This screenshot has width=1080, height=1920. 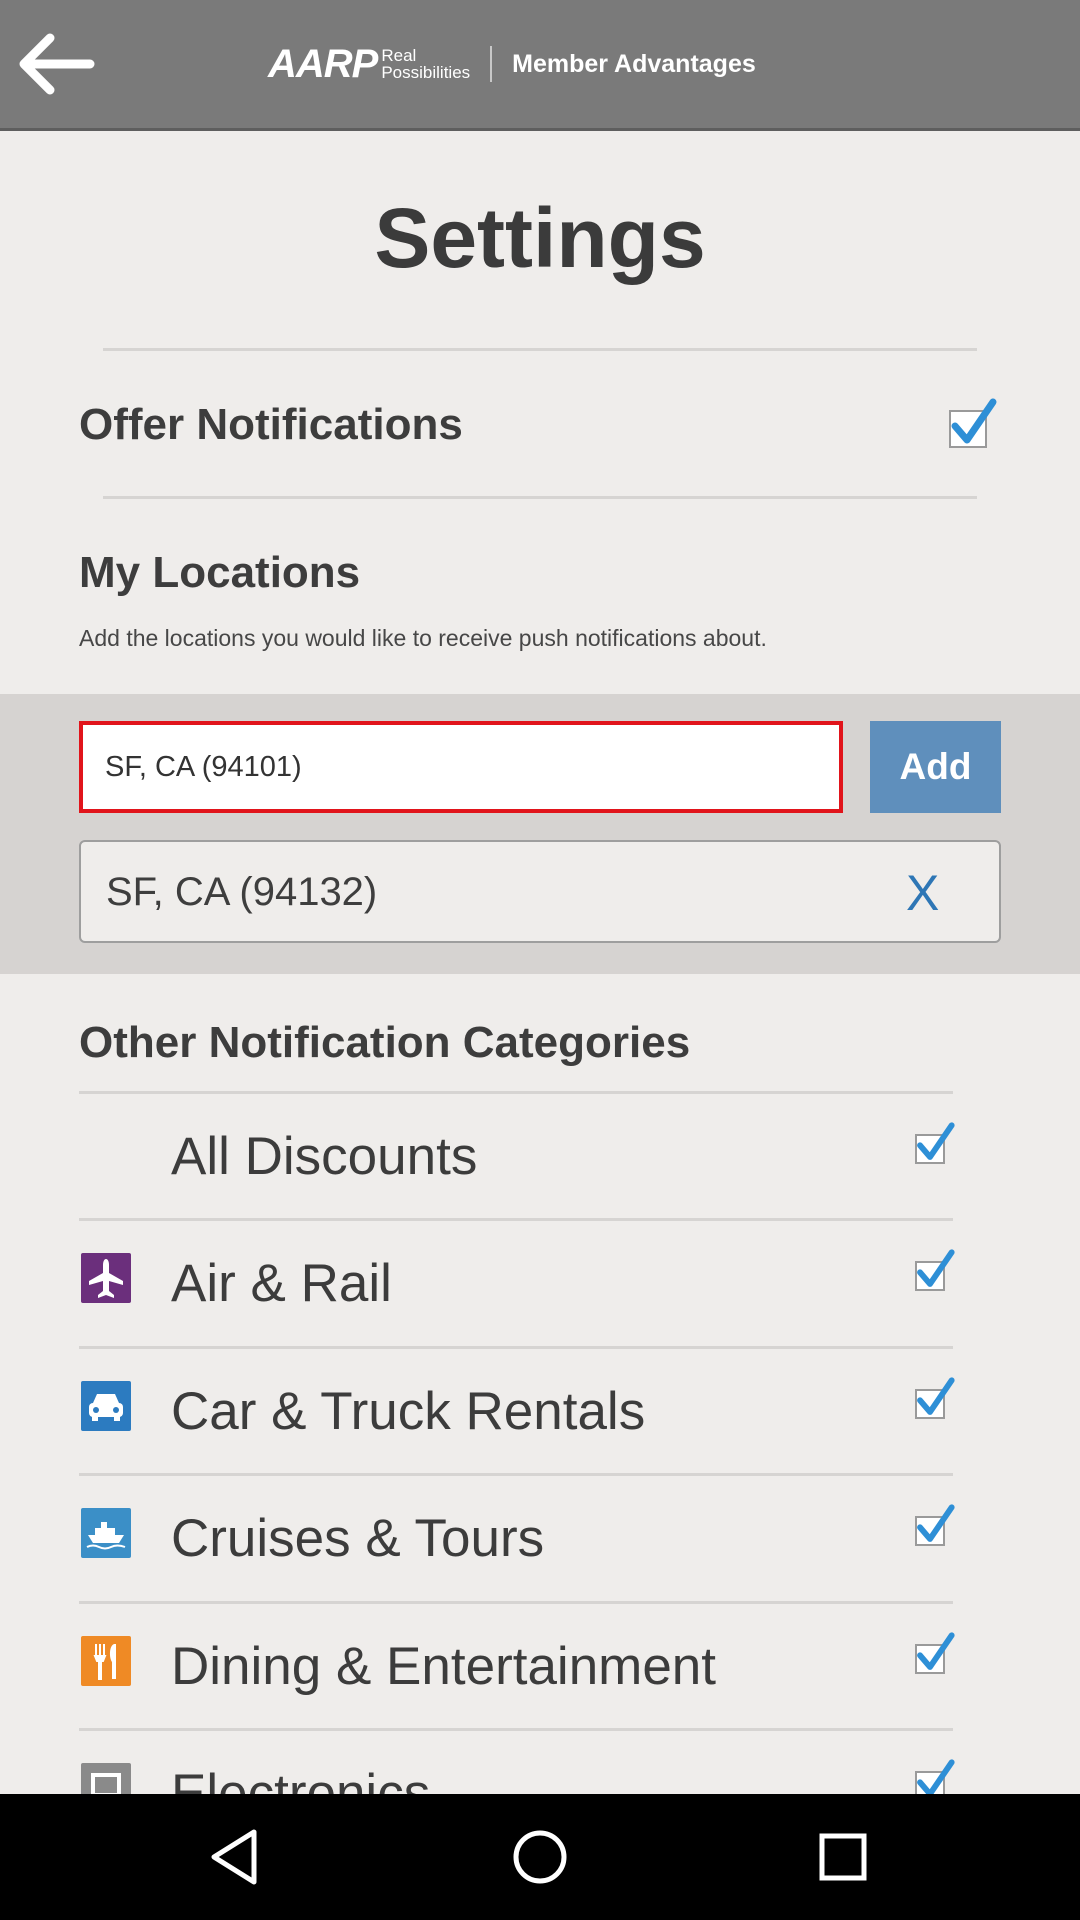 I want to click on brand-tagline: Real Possibilities, so click(x=426, y=64).